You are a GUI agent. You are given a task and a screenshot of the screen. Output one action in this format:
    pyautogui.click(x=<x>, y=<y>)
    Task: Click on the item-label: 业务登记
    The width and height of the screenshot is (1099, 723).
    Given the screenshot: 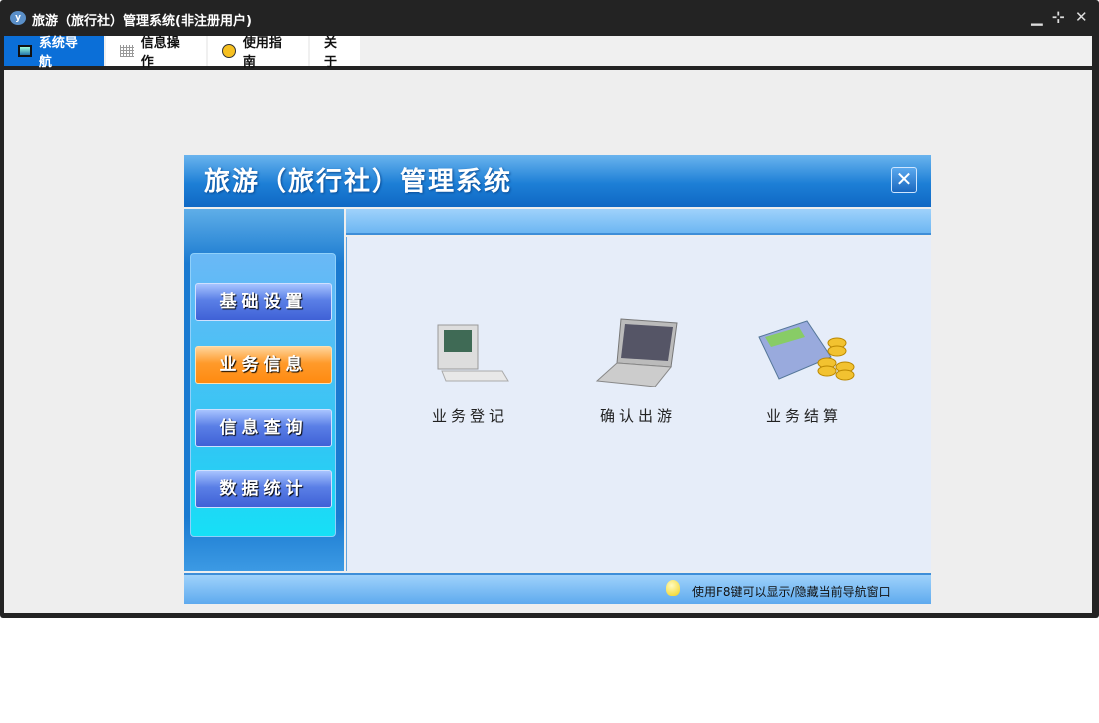 What is the action you would take?
    pyautogui.click(x=469, y=416)
    